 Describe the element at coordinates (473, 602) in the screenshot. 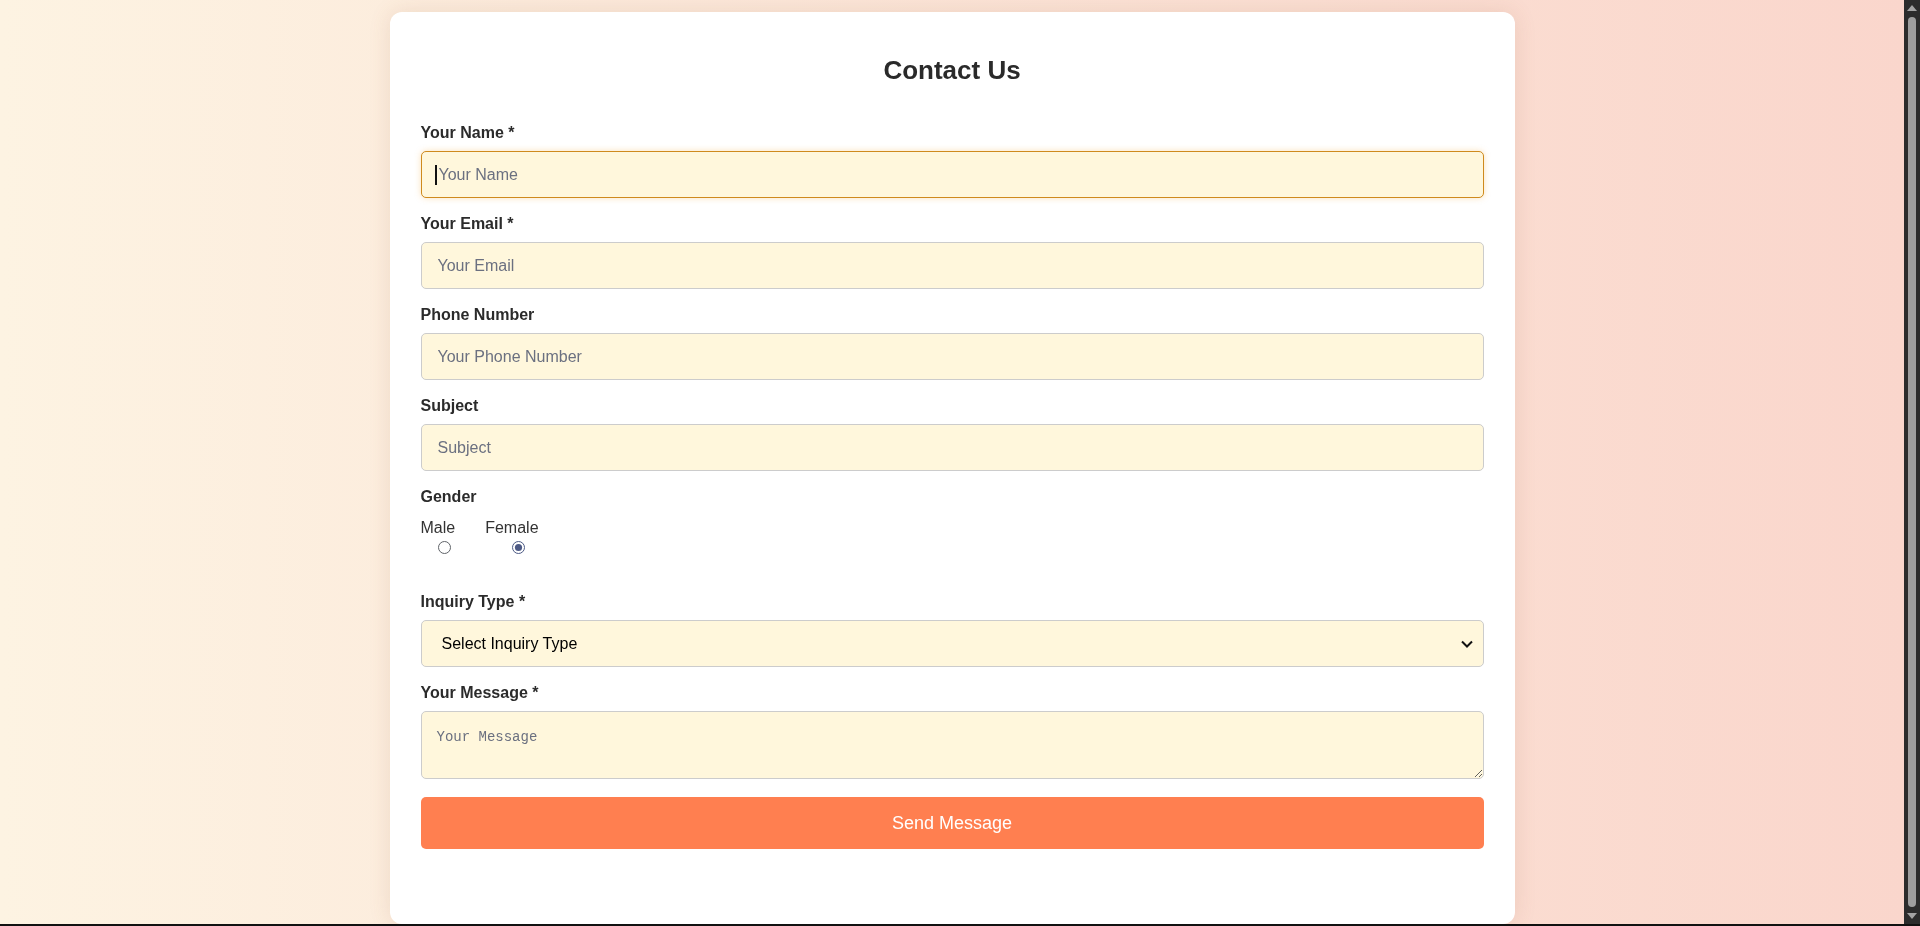

I see `field-label: Inquiry Type *` at that location.